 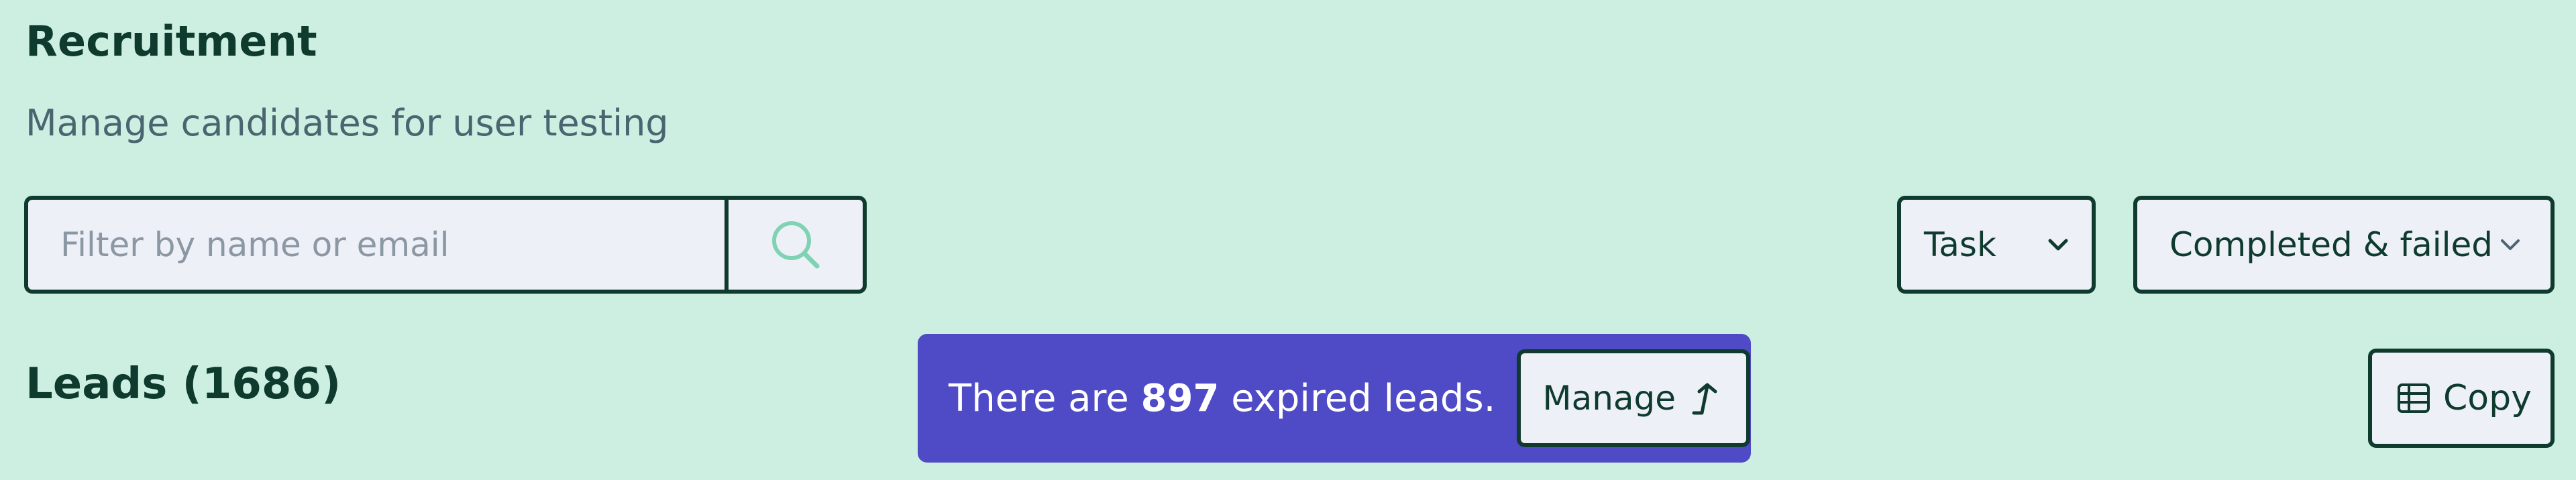 I want to click on banner-message: There are 897 expired leads., so click(x=1222, y=398).